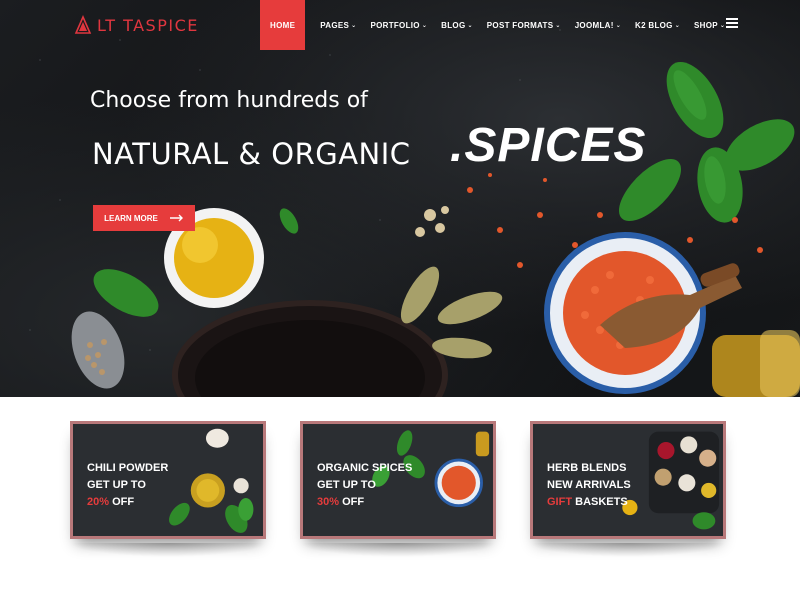  Describe the element at coordinates (148, 25) in the screenshot. I see `brand-name: LT TASPICE` at that location.